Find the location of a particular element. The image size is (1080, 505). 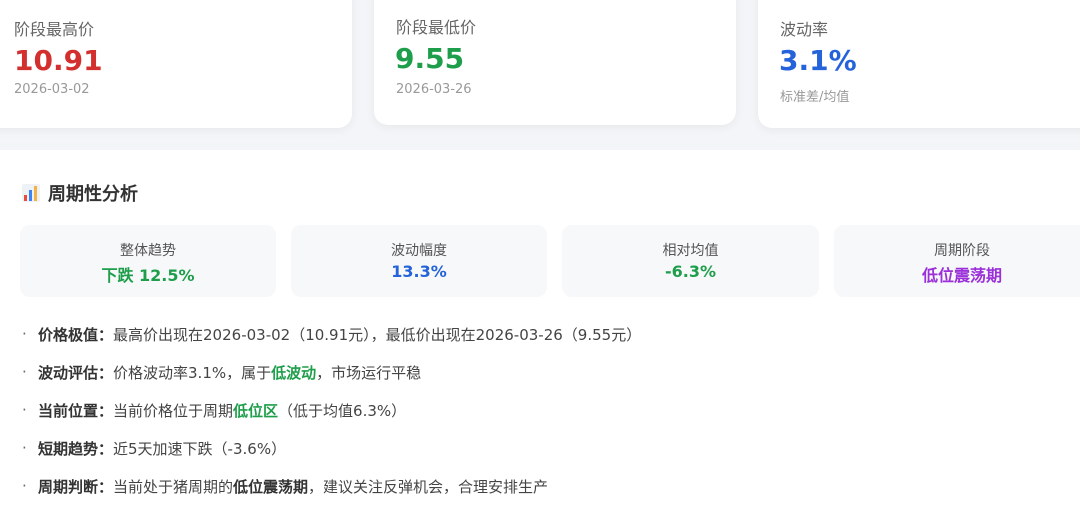

bullet-highlight: 低波动 is located at coordinates (294, 372).